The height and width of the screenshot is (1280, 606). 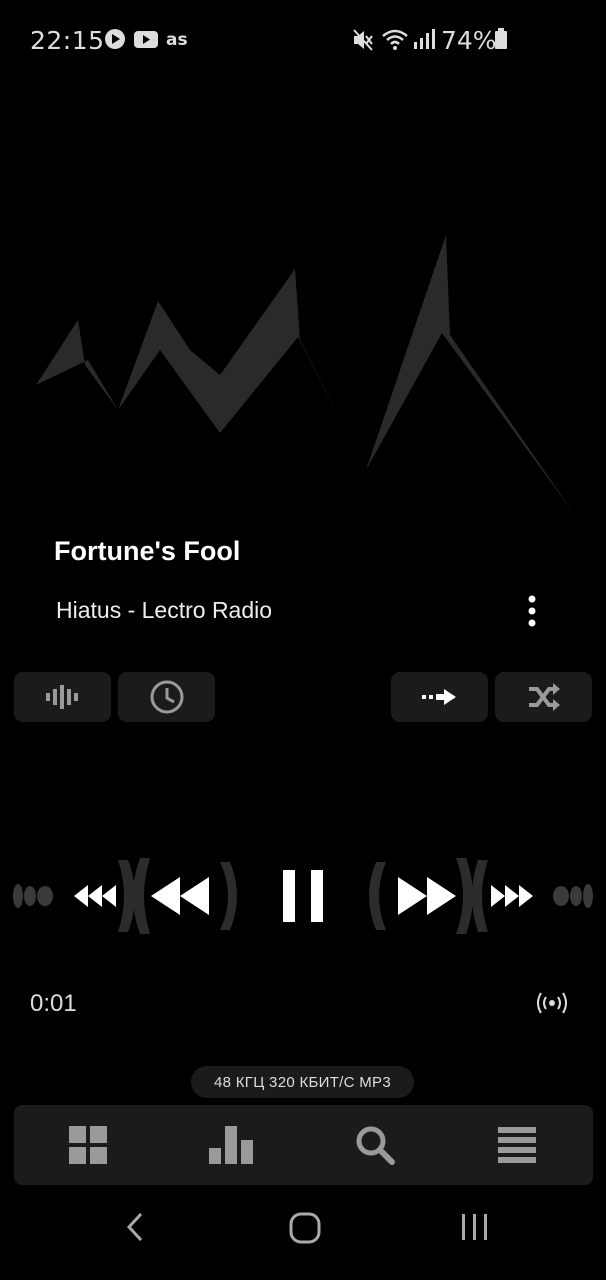 I want to click on previous-icon, so click(x=180, y=896).